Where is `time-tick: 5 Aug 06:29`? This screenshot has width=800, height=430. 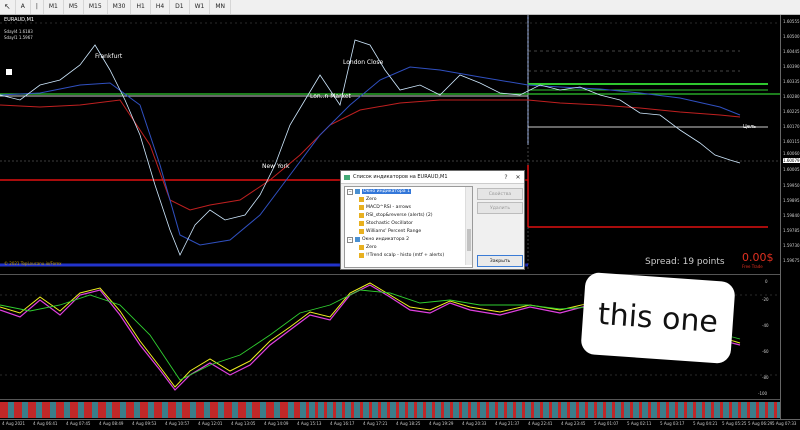 time-tick: 5 Aug 06:29 is located at coordinates (760, 423).